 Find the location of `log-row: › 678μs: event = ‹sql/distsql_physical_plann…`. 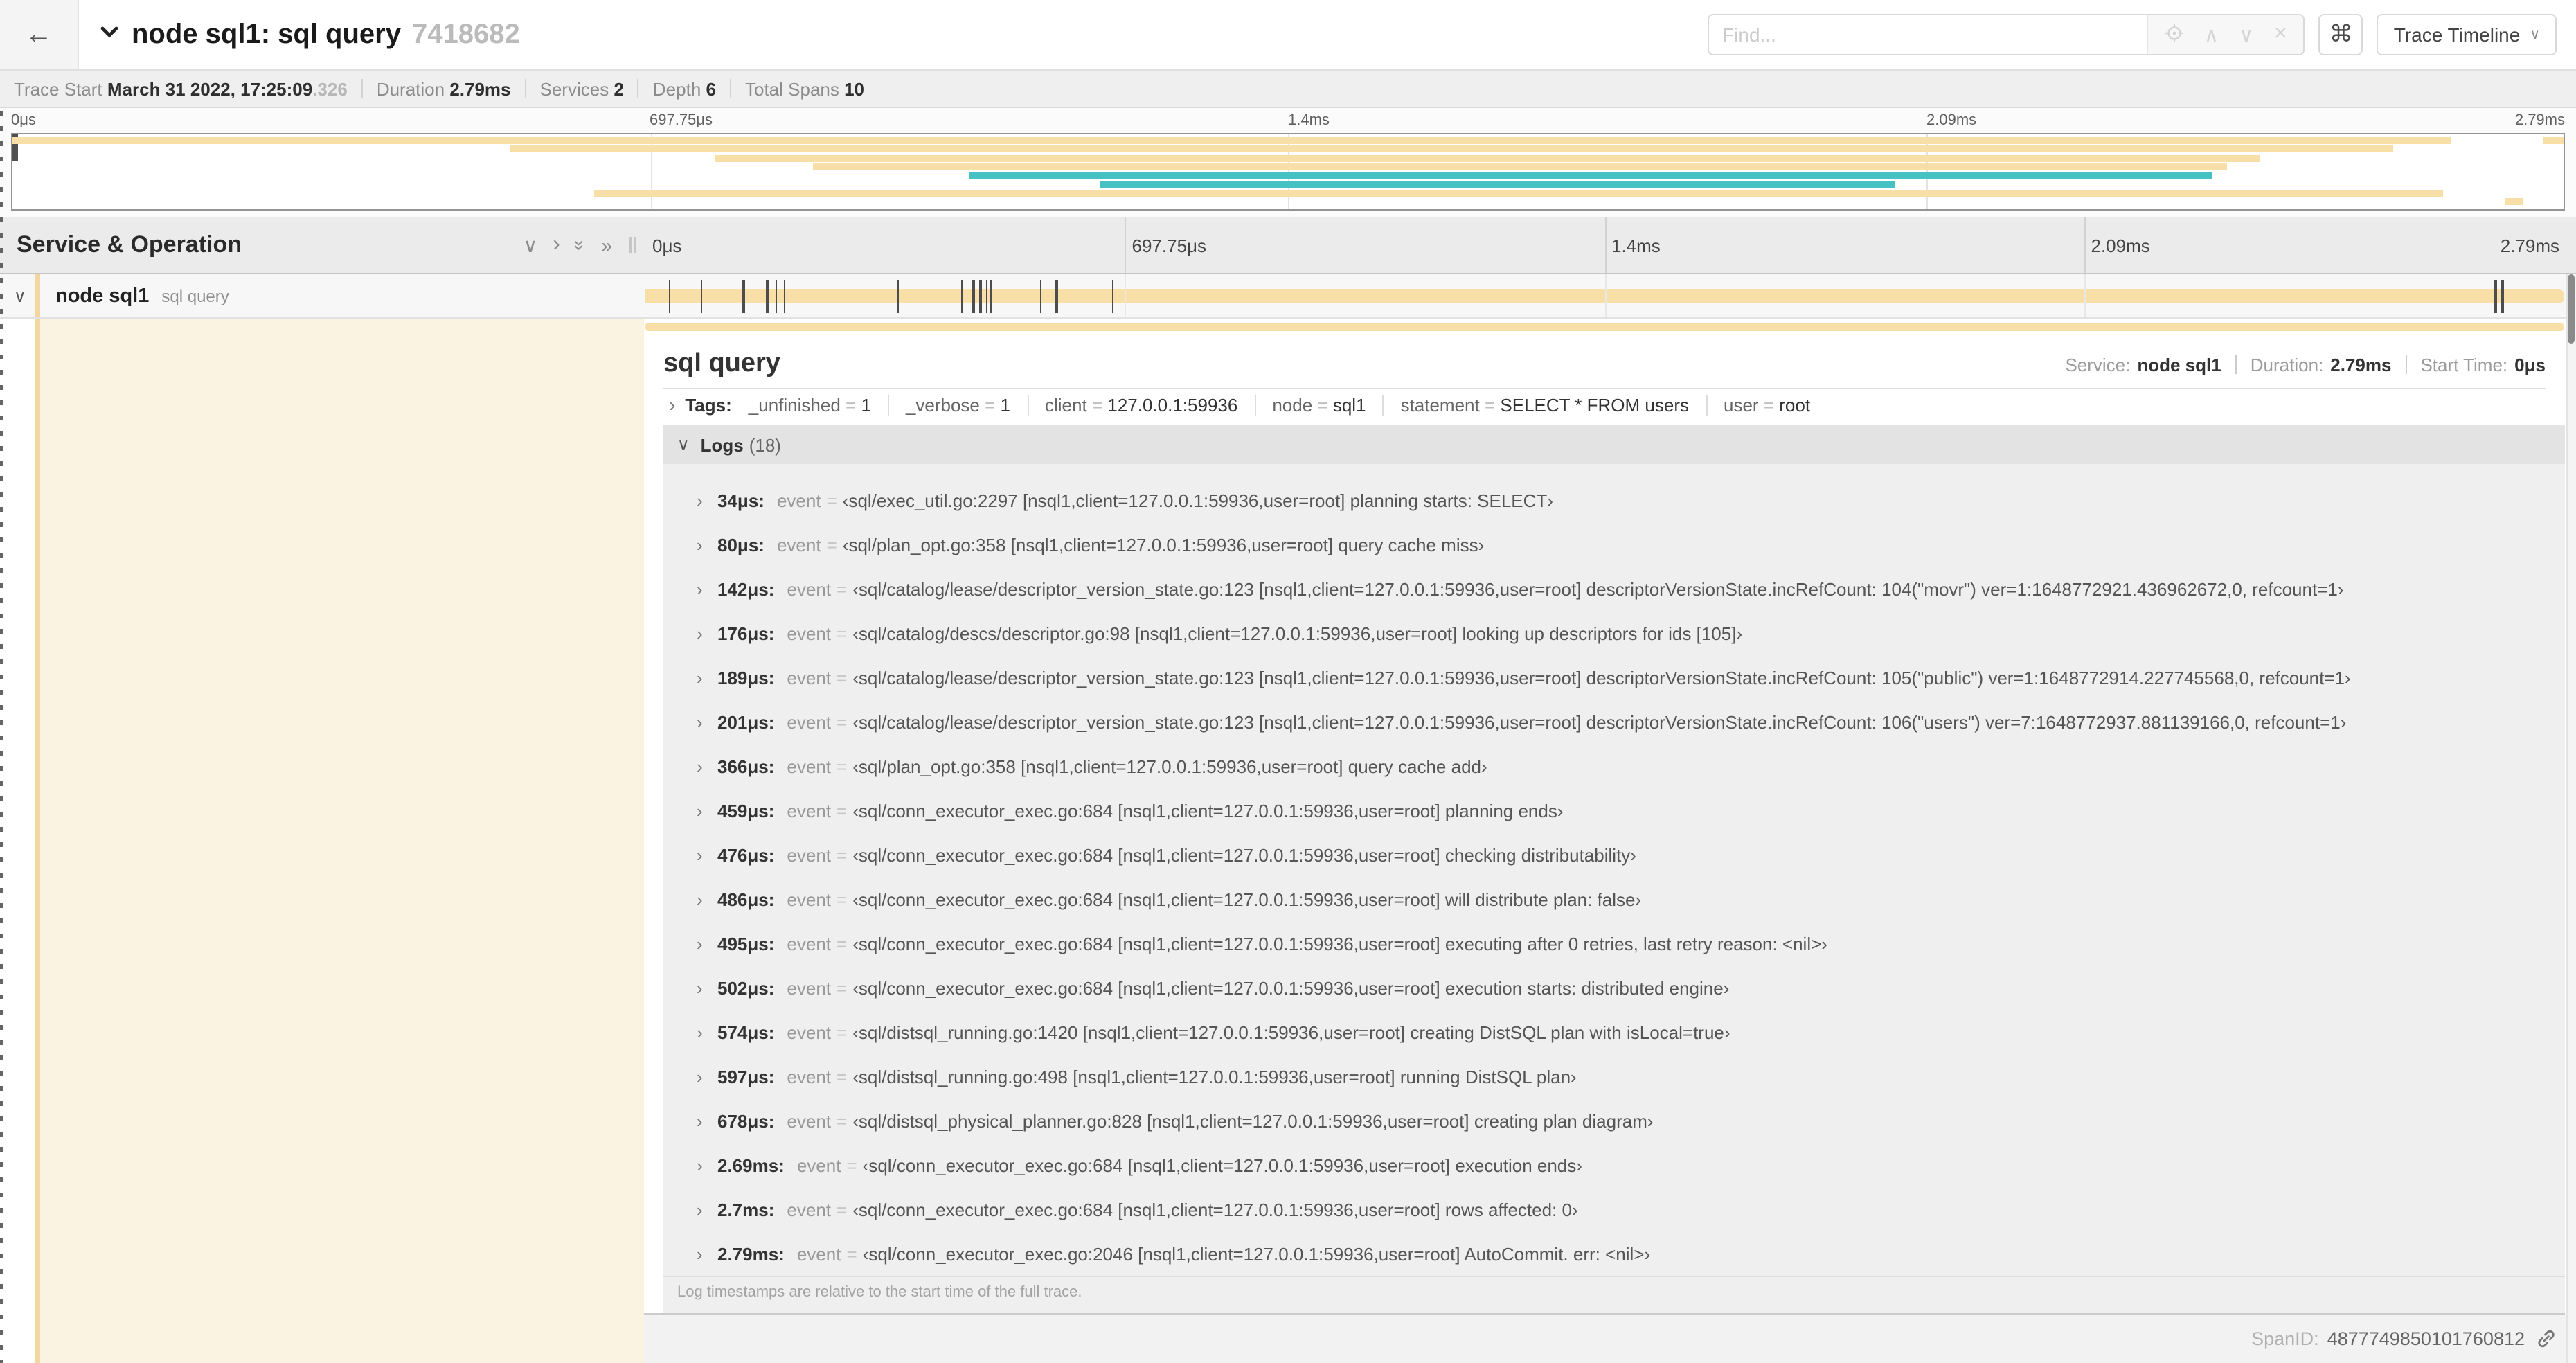

log-row: › 678μs: event = ‹sql/distsql_physical_plann… is located at coordinates (1614, 1120).